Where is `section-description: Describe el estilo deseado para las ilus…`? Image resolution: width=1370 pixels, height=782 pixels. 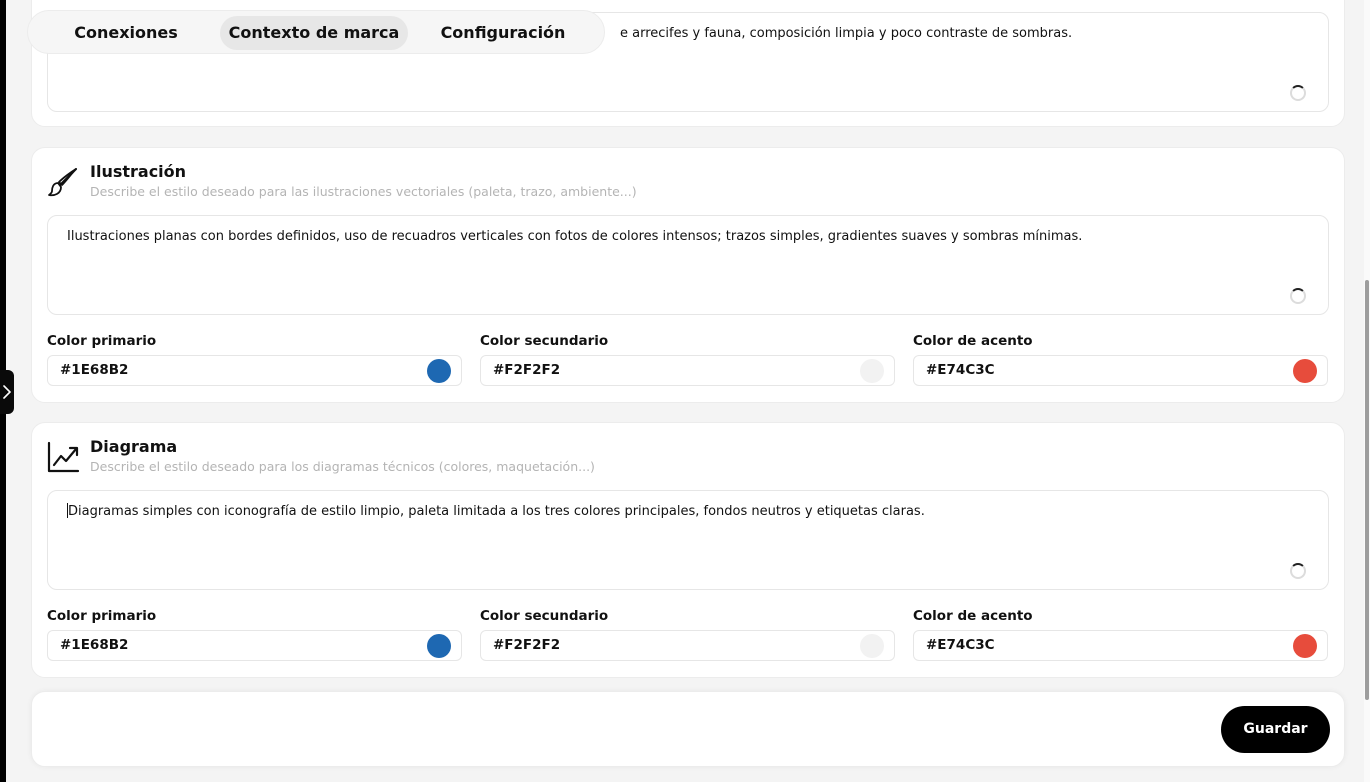
section-description: Describe el estilo deseado para las ilus… is located at coordinates (363, 191).